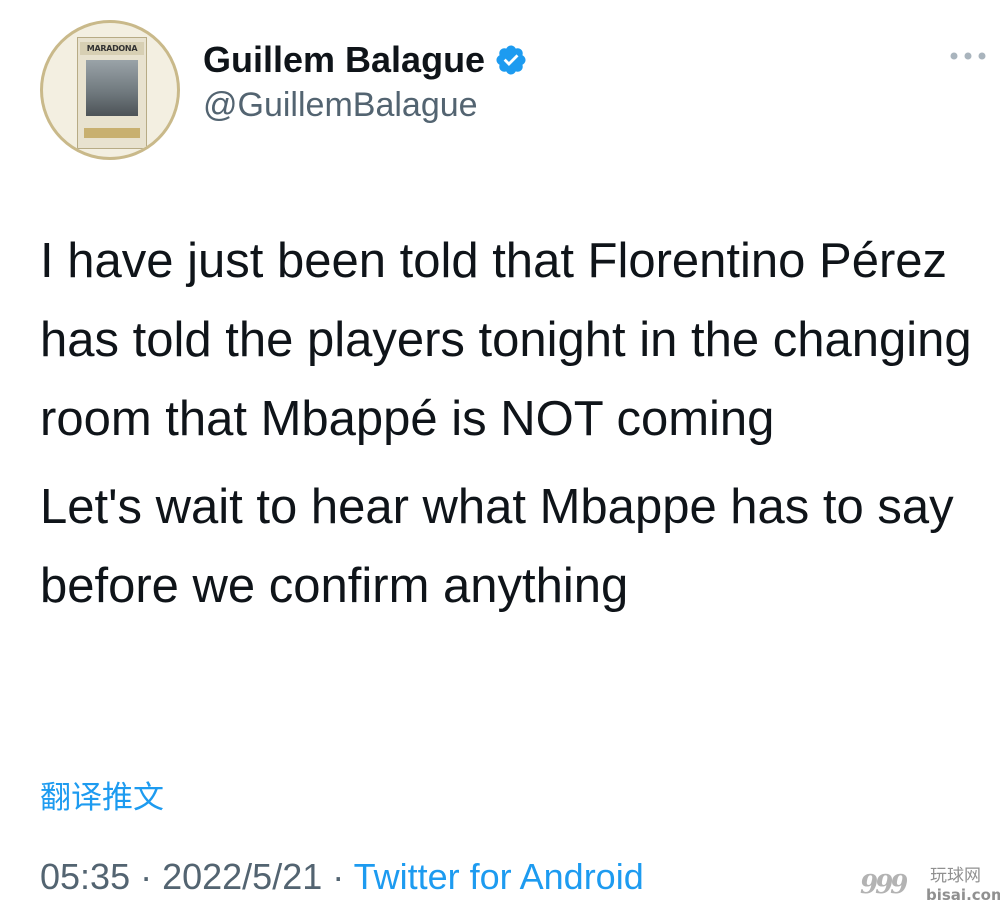  I want to click on avatar-book-photo, so click(112, 88).